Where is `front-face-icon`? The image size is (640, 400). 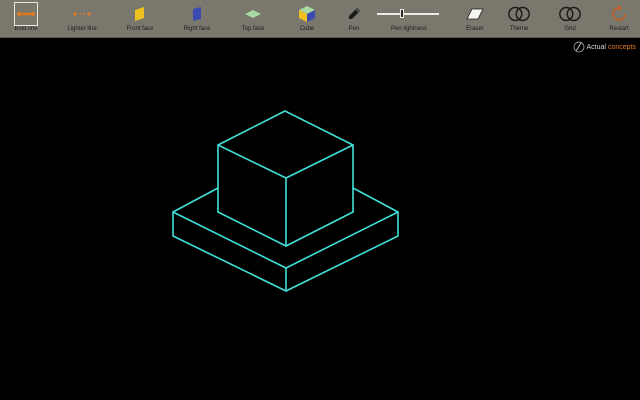
front-face-icon is located at coordinates (140, 14).